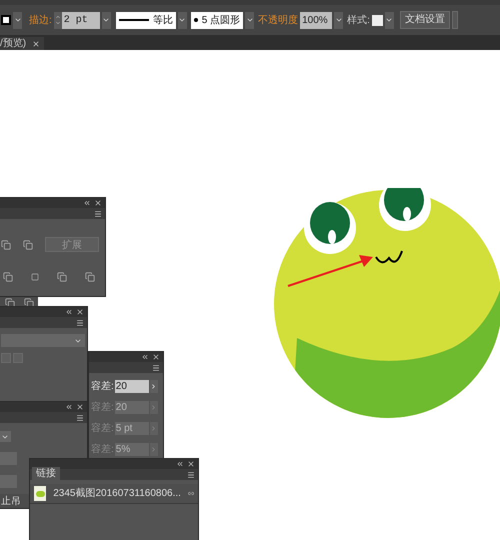 The width and height of the screenshot is (500, 540). Describe the element at coordinates (278, 21) in the screenshot. I see `opacity-label: 不透明度` at that location.